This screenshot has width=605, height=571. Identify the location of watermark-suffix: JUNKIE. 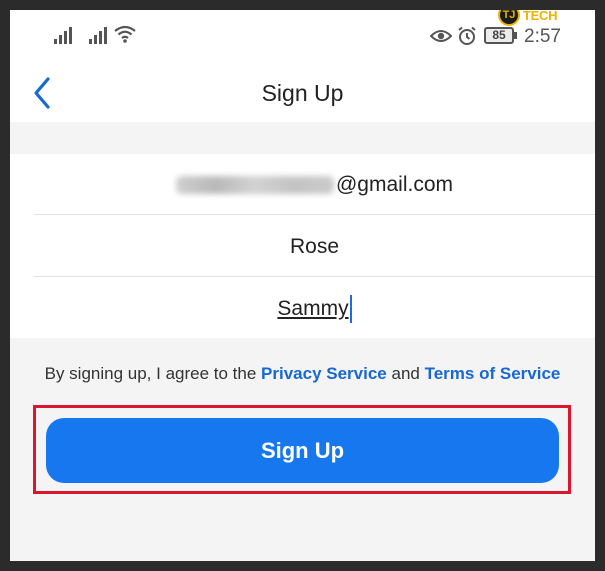
(576, 16).